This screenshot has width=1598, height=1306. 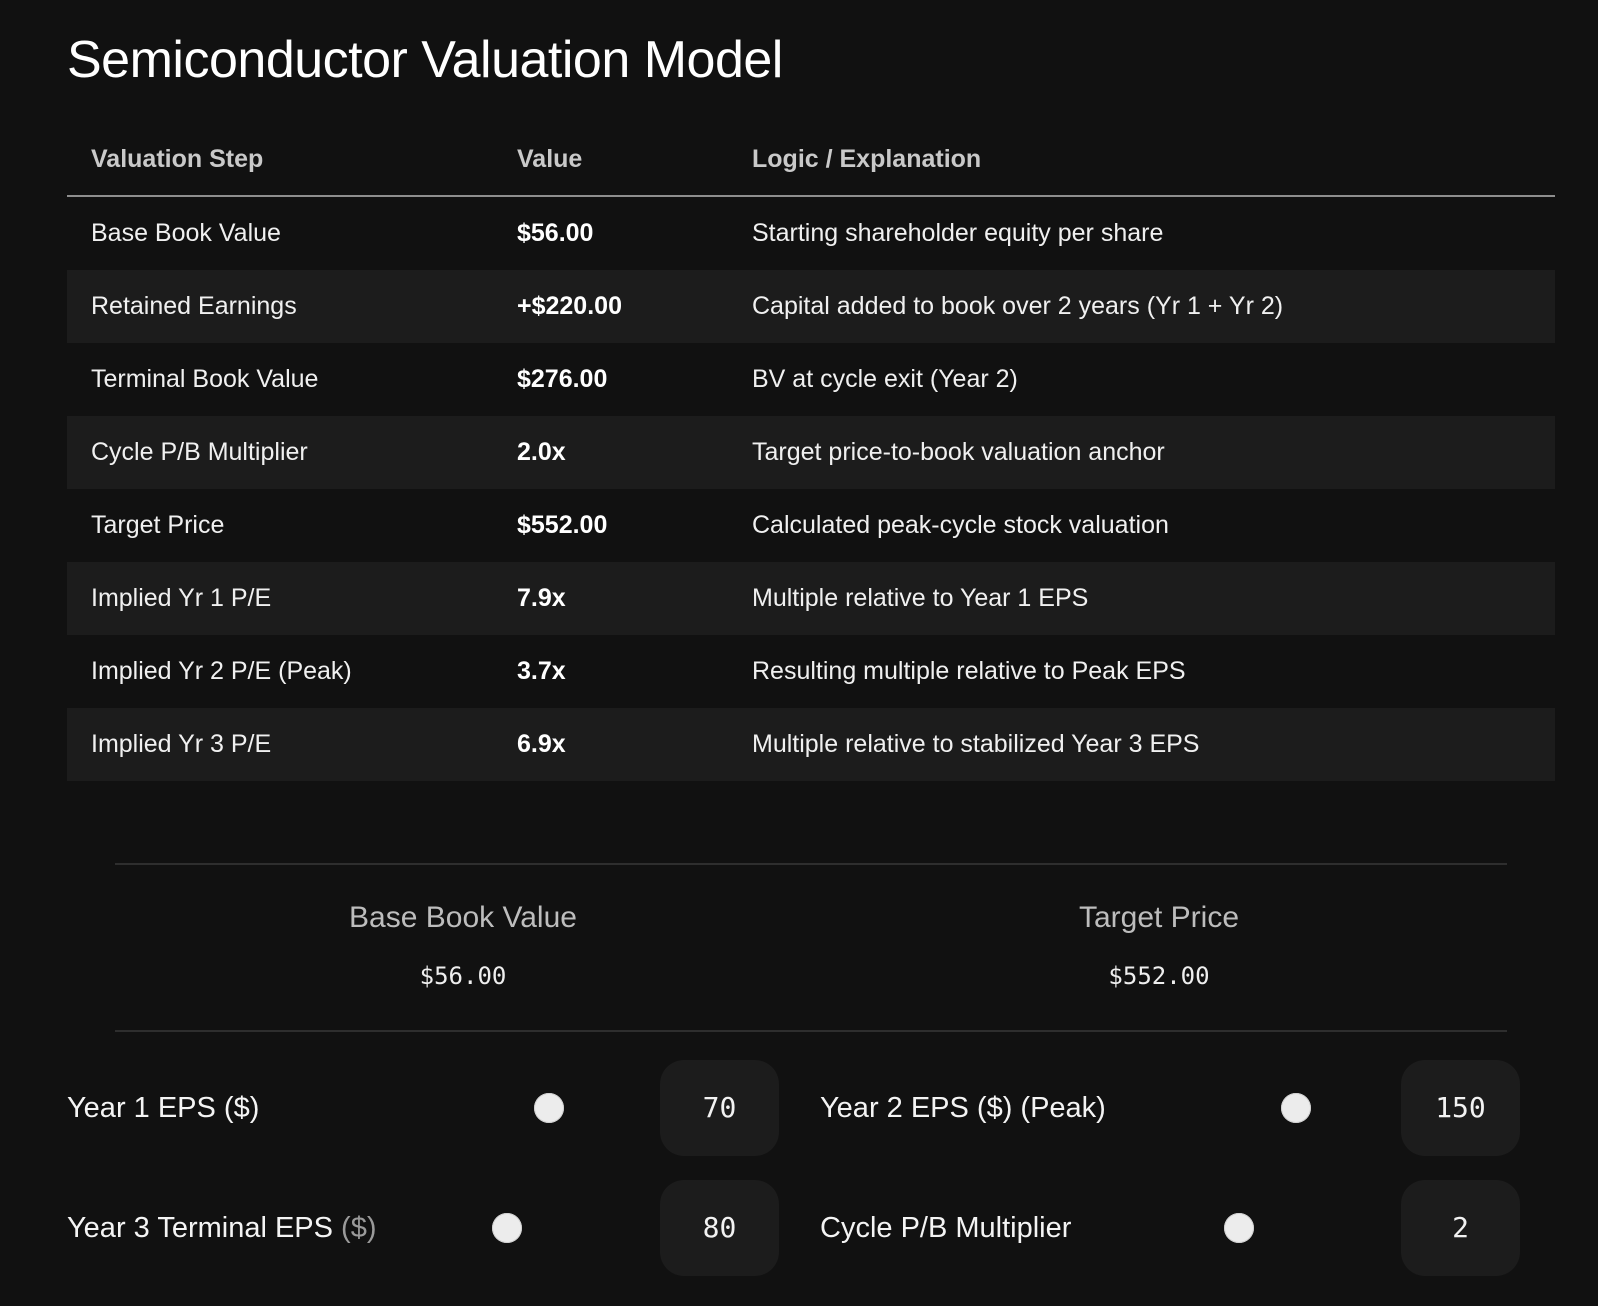 What do you see at coordinates (1176, 1108) in the screenshot?
I see `year2-eps-control: Year 2 EPS ($) (Peak) 150` at bounding box center [1176, 1108].